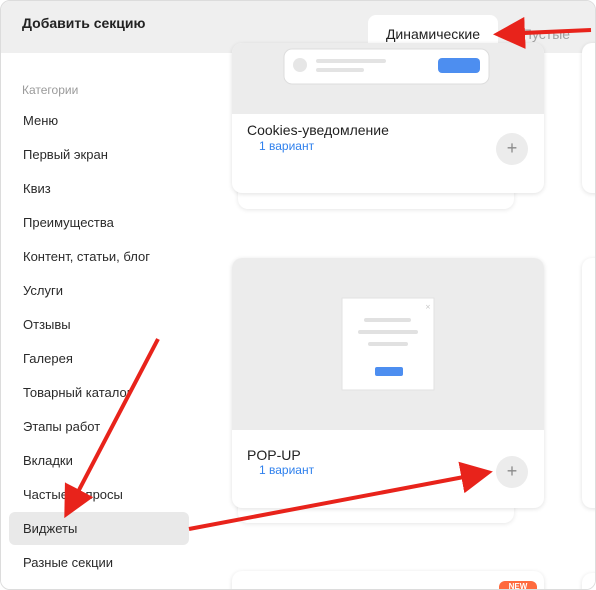  I want to click on dialog-title: Добавить секцию, so click(84, 23).